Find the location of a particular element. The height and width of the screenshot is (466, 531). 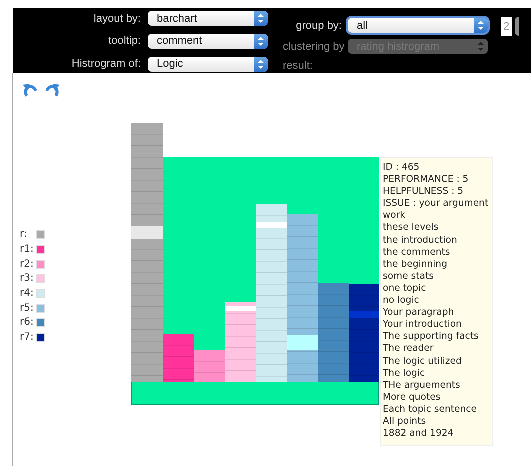

tooltip-line: Your introduction is located at coordinates (423, 325).